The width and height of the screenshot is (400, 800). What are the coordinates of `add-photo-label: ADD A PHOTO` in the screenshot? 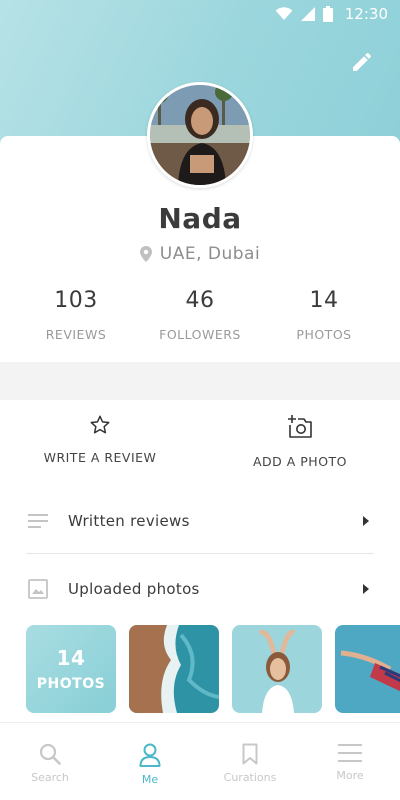 It's located at (300, 461).